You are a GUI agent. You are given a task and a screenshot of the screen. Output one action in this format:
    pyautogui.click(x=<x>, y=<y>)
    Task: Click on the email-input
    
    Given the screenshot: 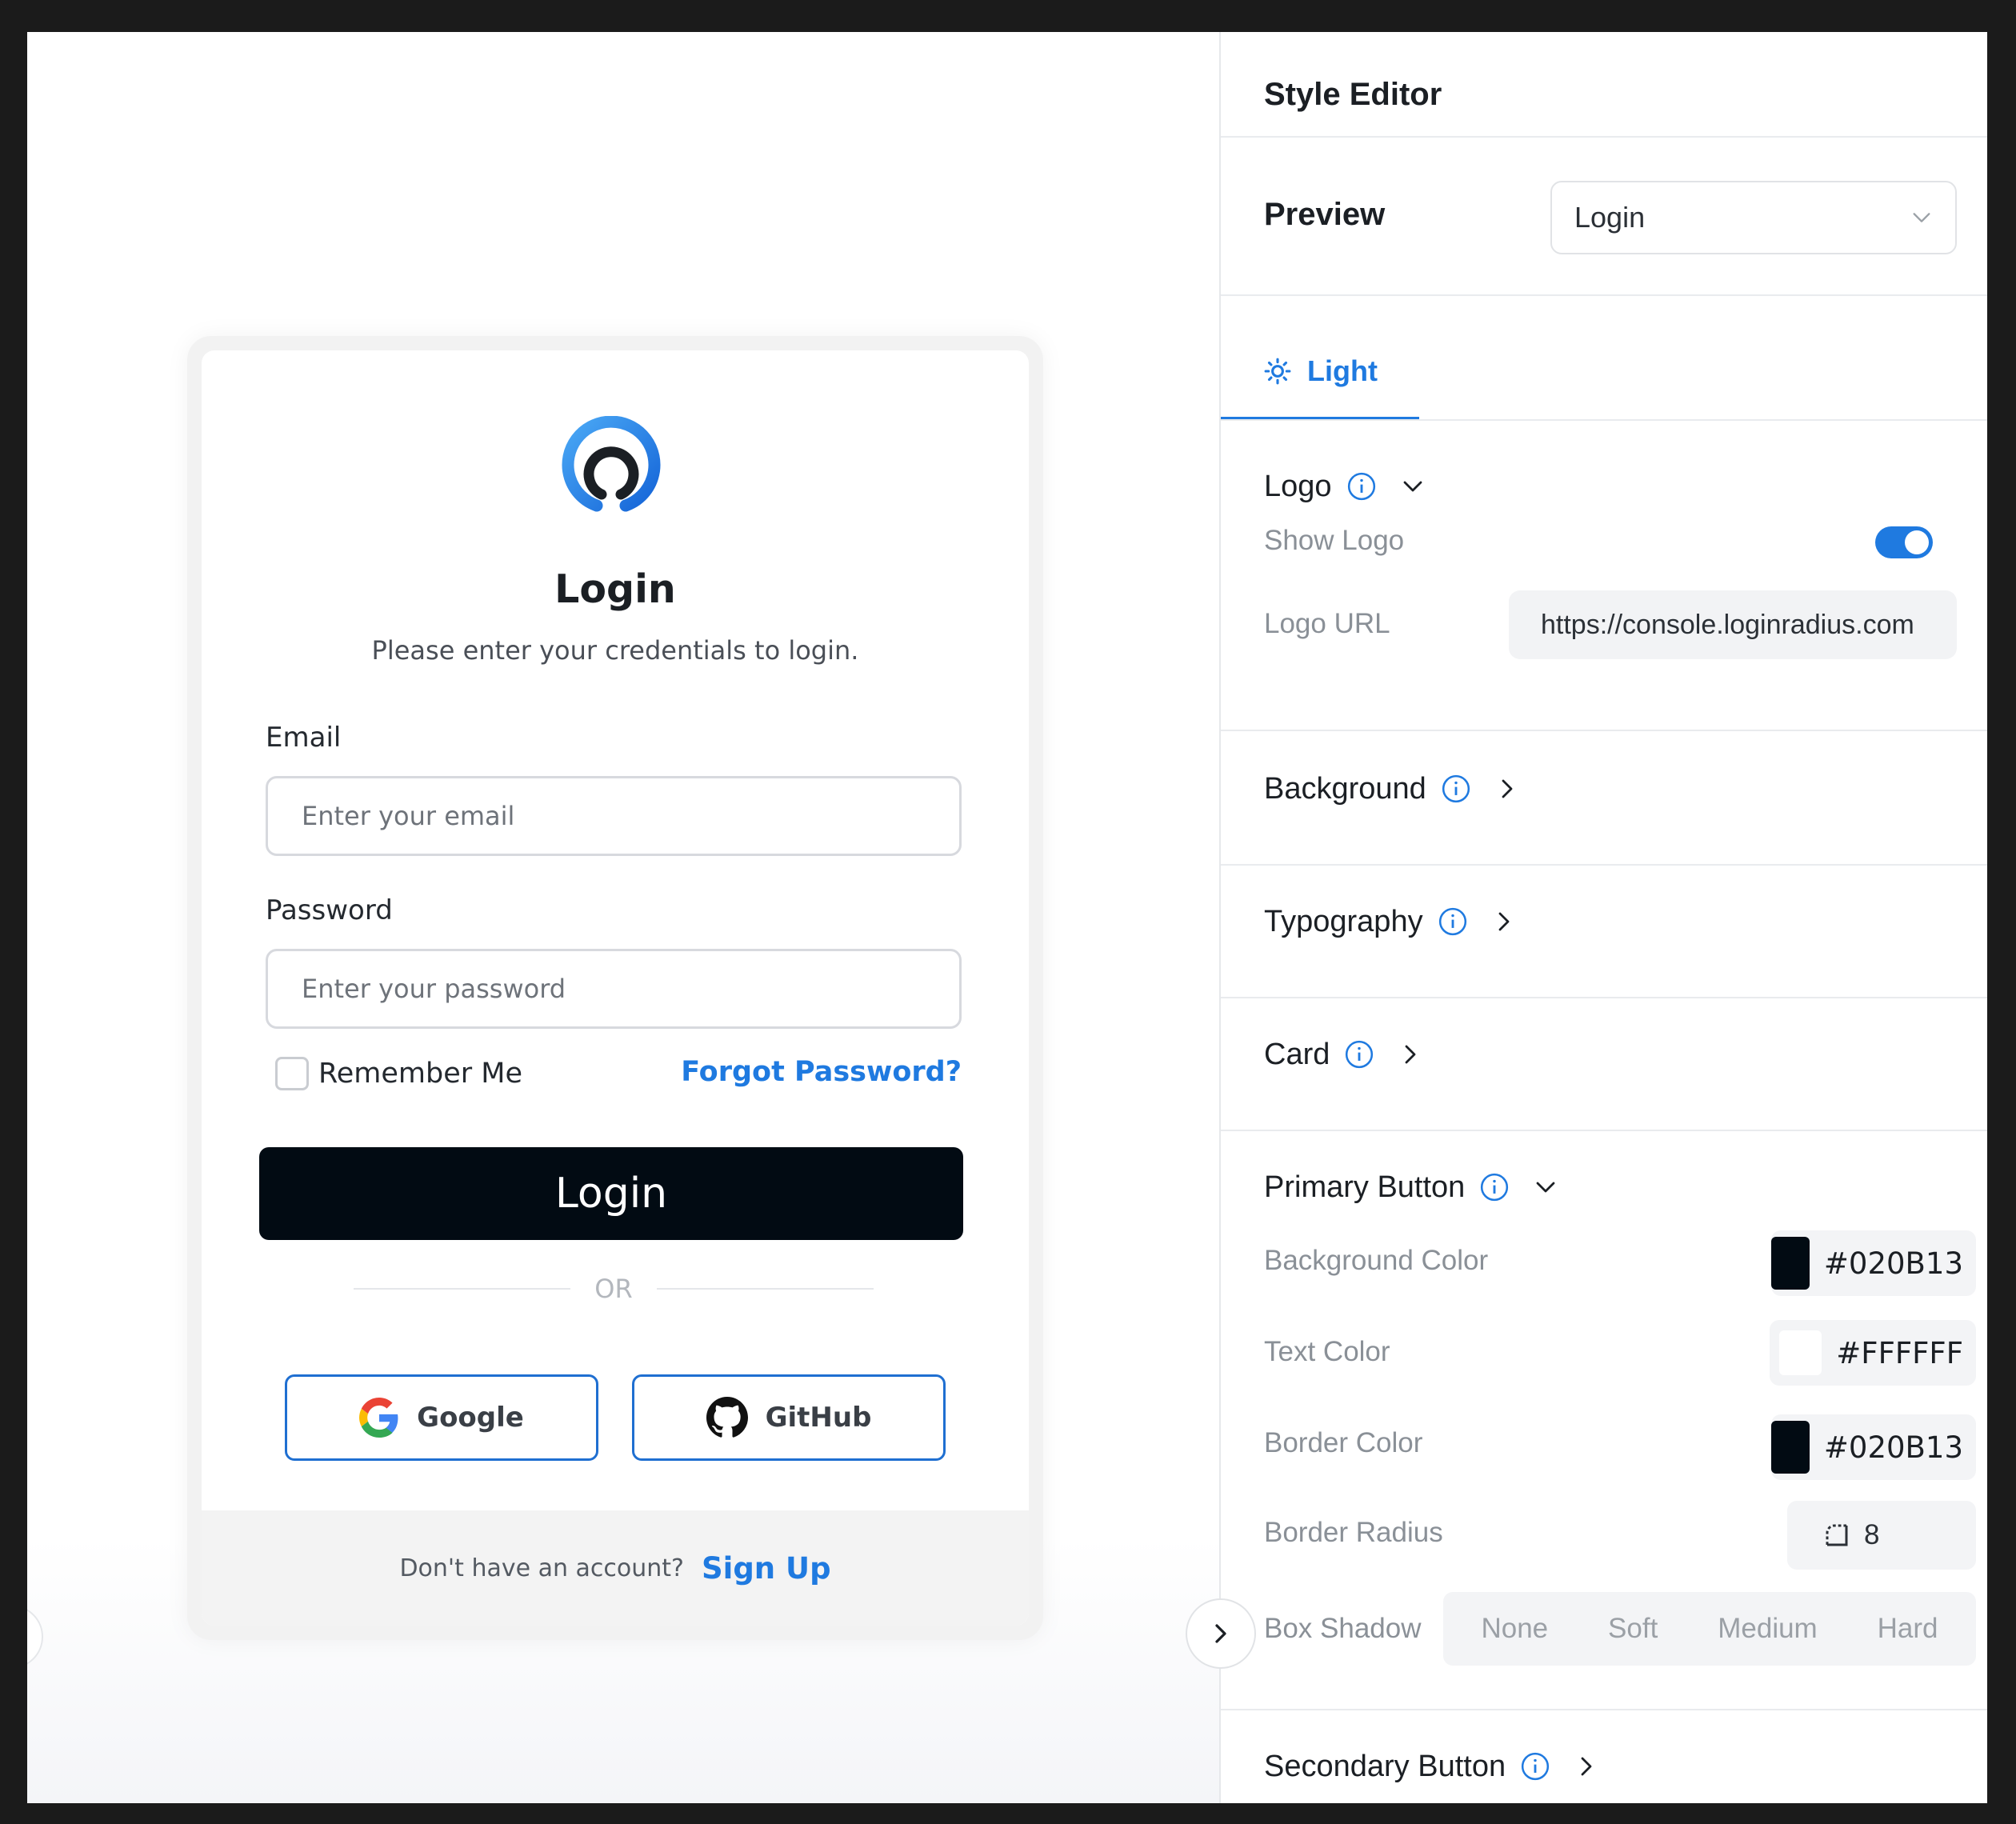 What is the action you would take?
    pyautogui.click(x=614, y=816)
    